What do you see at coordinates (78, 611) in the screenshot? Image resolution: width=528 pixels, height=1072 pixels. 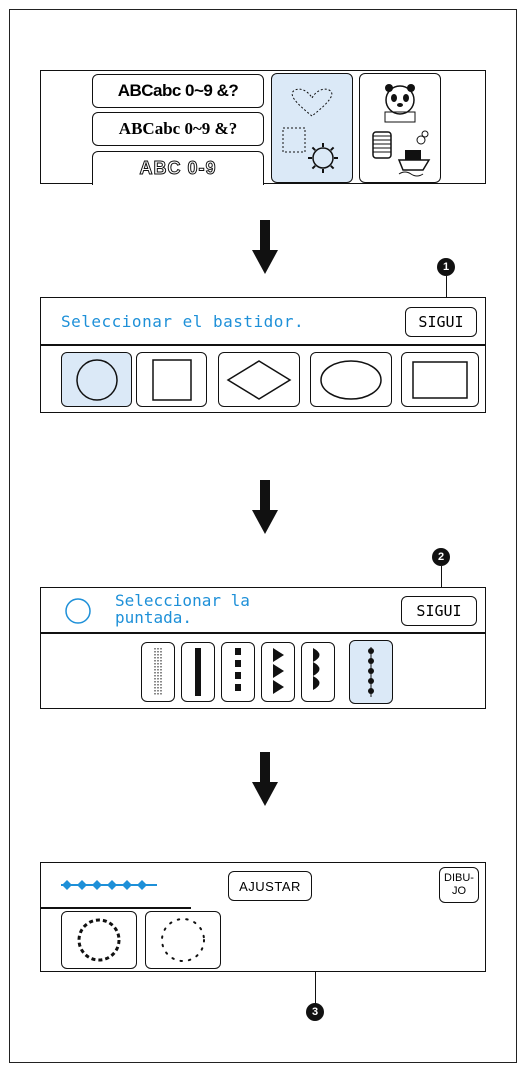 I see `selected-frame-circle-icon` at bounding box center [78, 611].